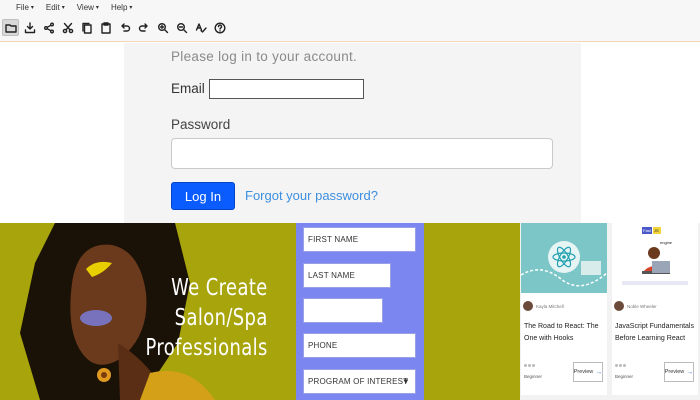 The height and width of the screenshot is (400, 700). Describe the element at coordinates (221, 318) in the screenshot. I see `headline-line: Salon/Spa` at that location.